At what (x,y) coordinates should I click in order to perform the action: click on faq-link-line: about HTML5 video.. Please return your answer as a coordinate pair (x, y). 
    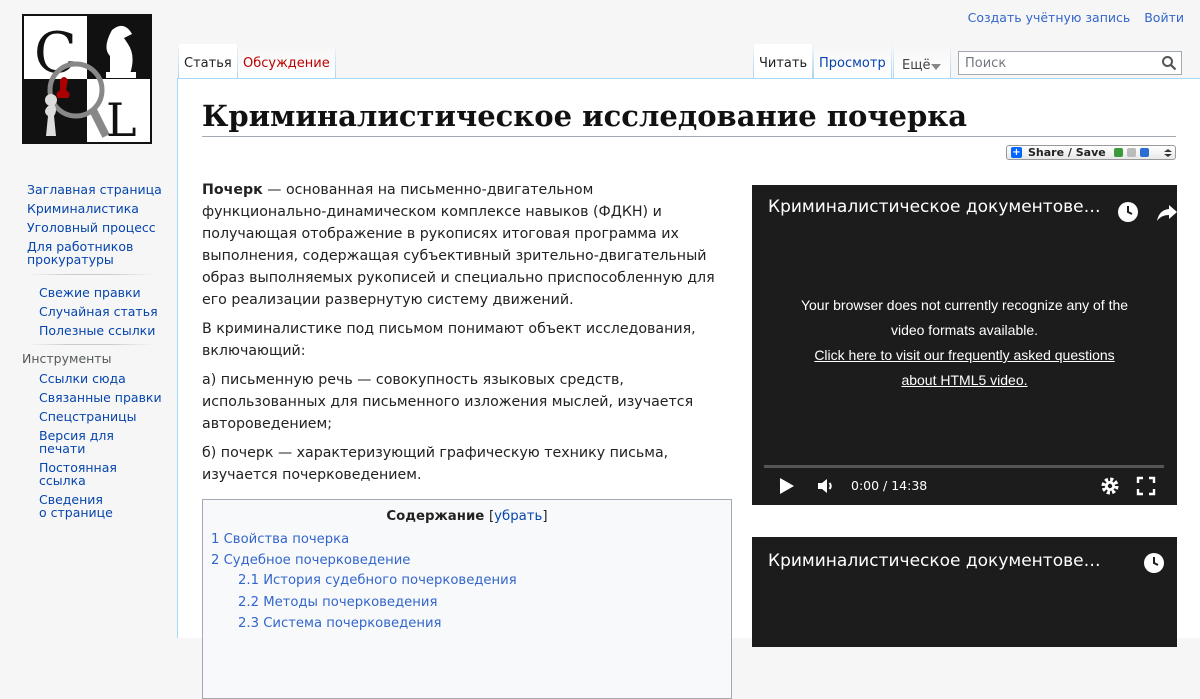
    Looking at the image, I should click on (964, 380).